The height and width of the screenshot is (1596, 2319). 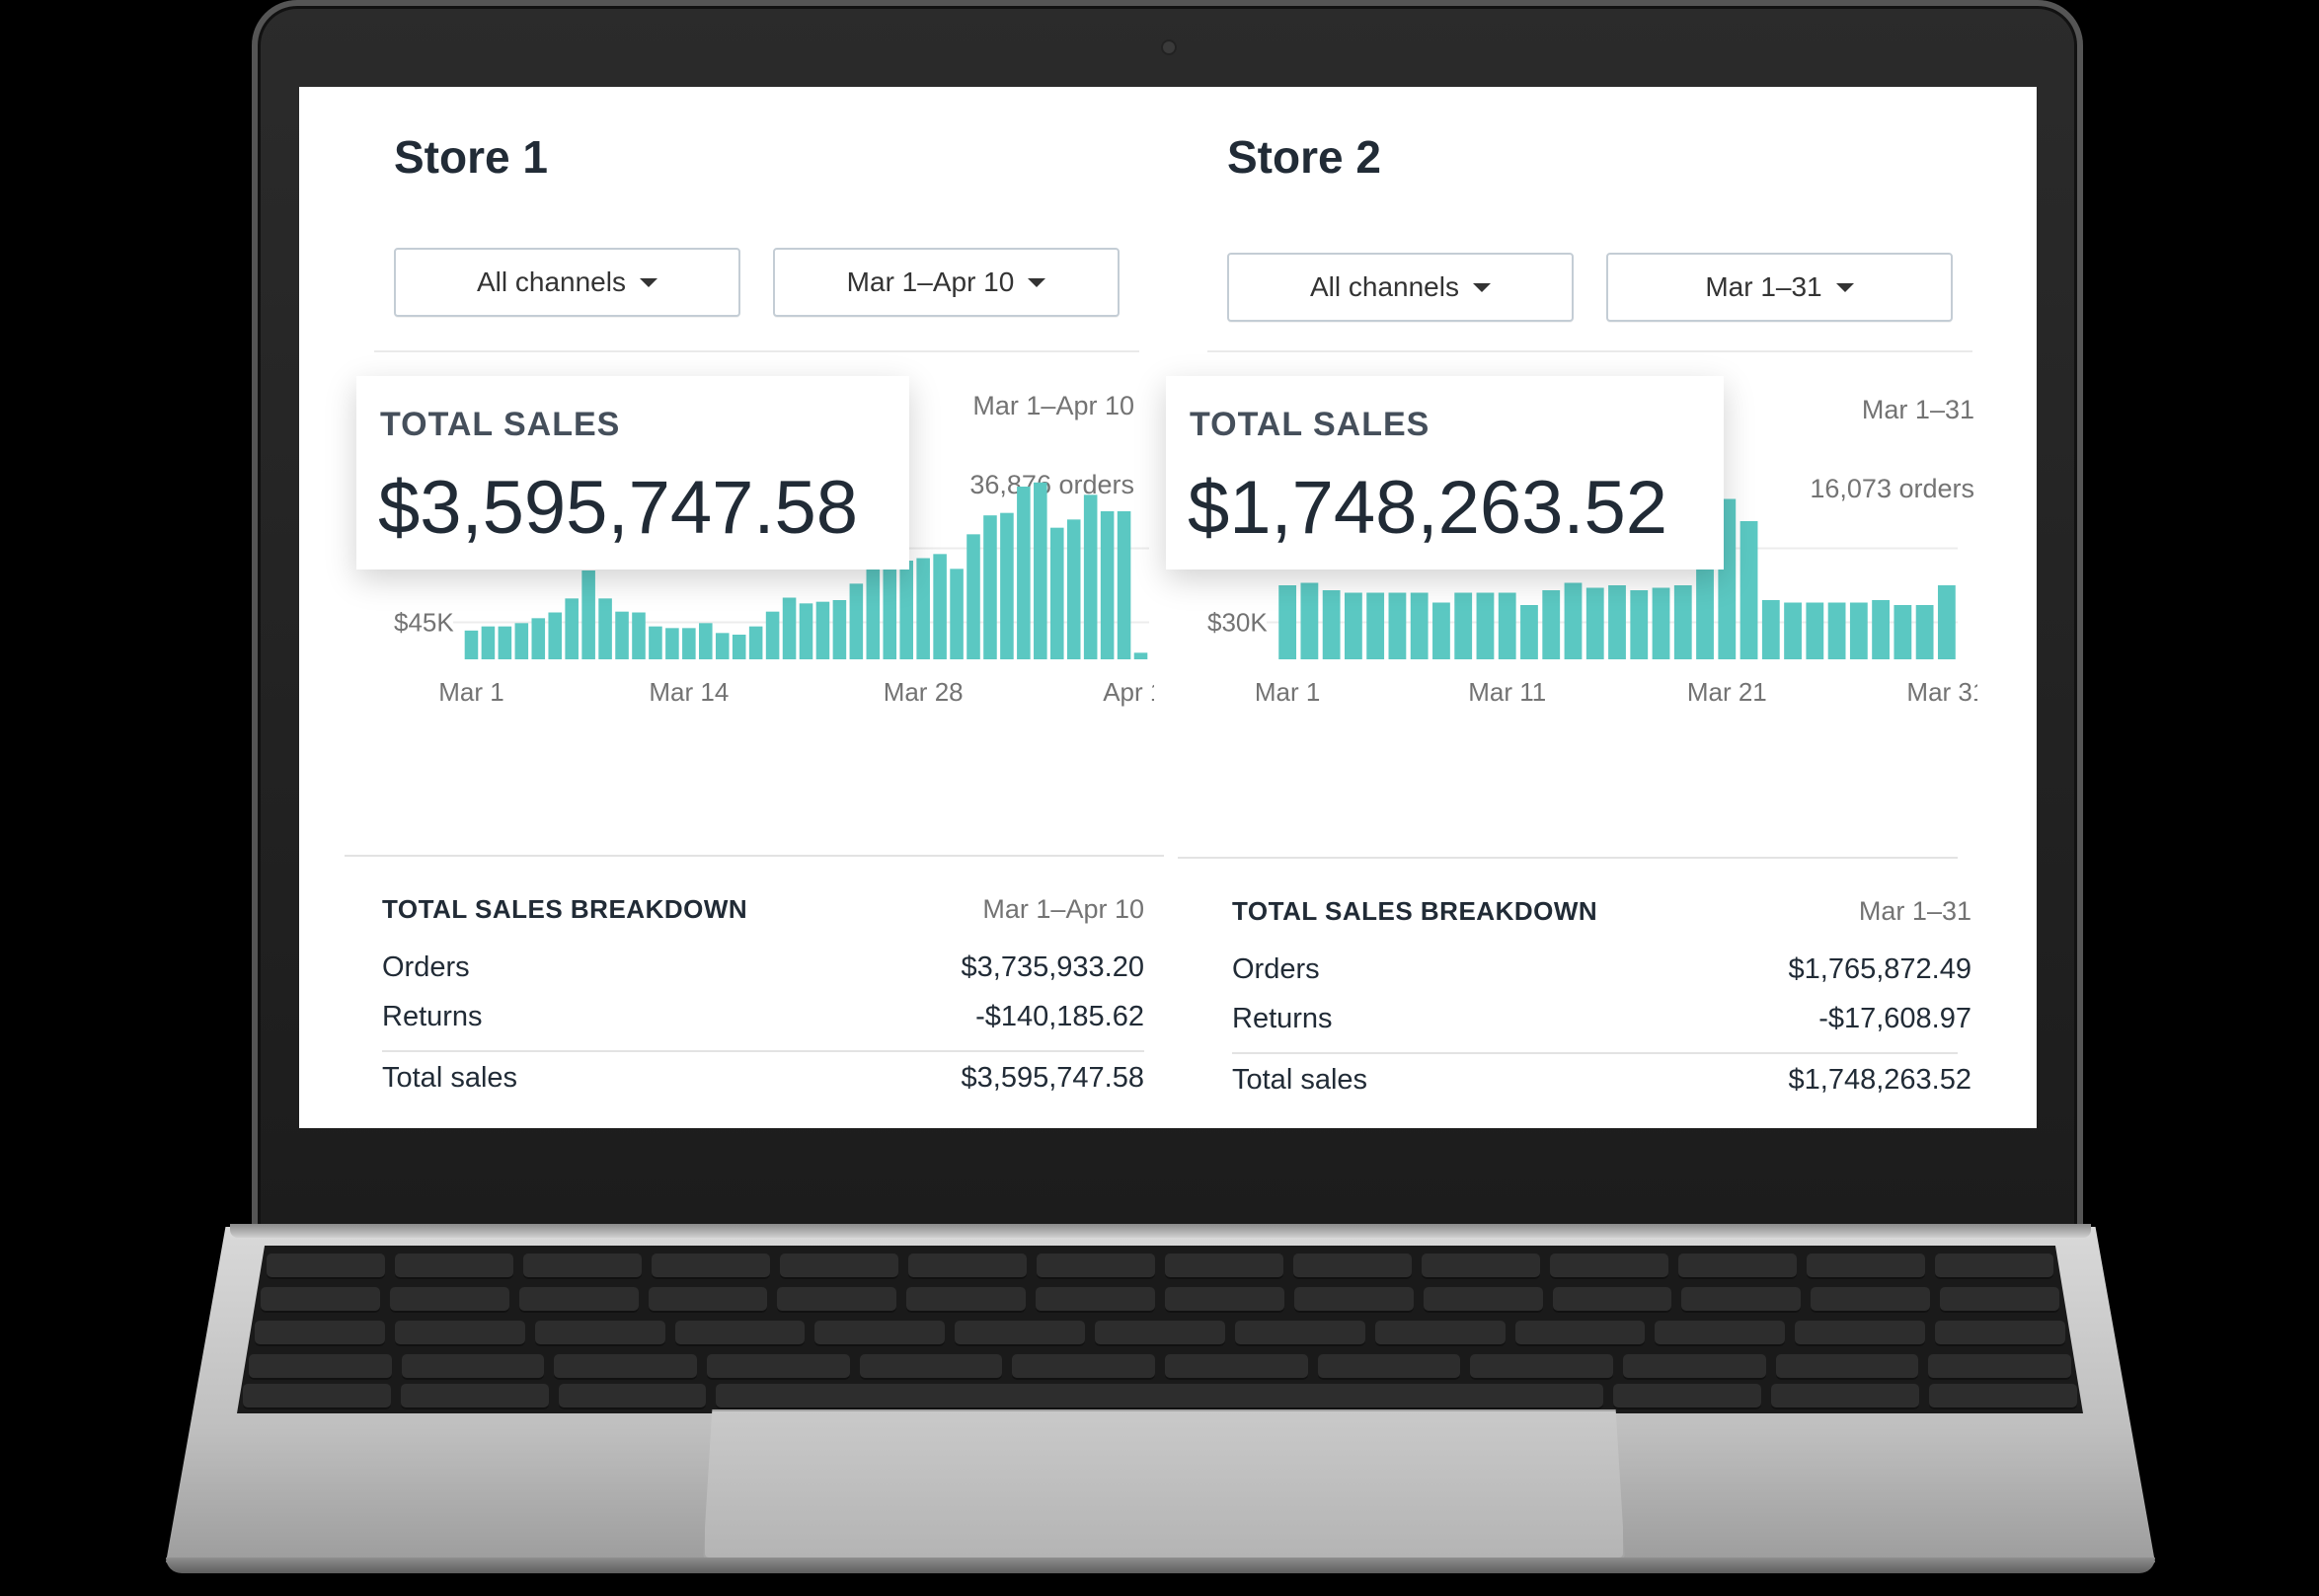 I want to click on breakdown-row-value: -$17,608.97, so click(x=1894, y=1018).